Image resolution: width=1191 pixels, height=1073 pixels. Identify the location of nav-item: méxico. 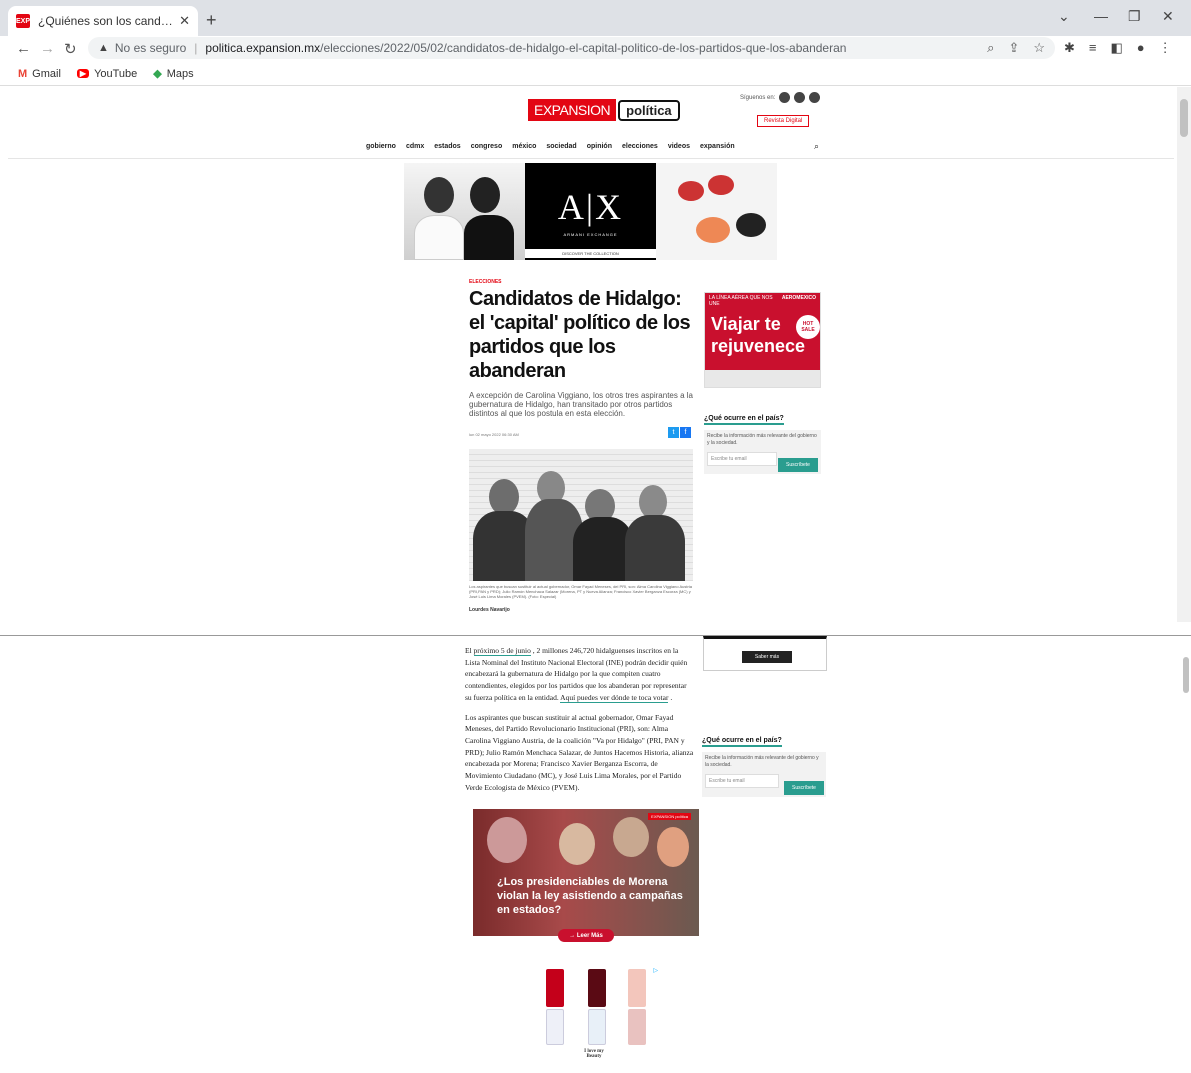
(524, 146).